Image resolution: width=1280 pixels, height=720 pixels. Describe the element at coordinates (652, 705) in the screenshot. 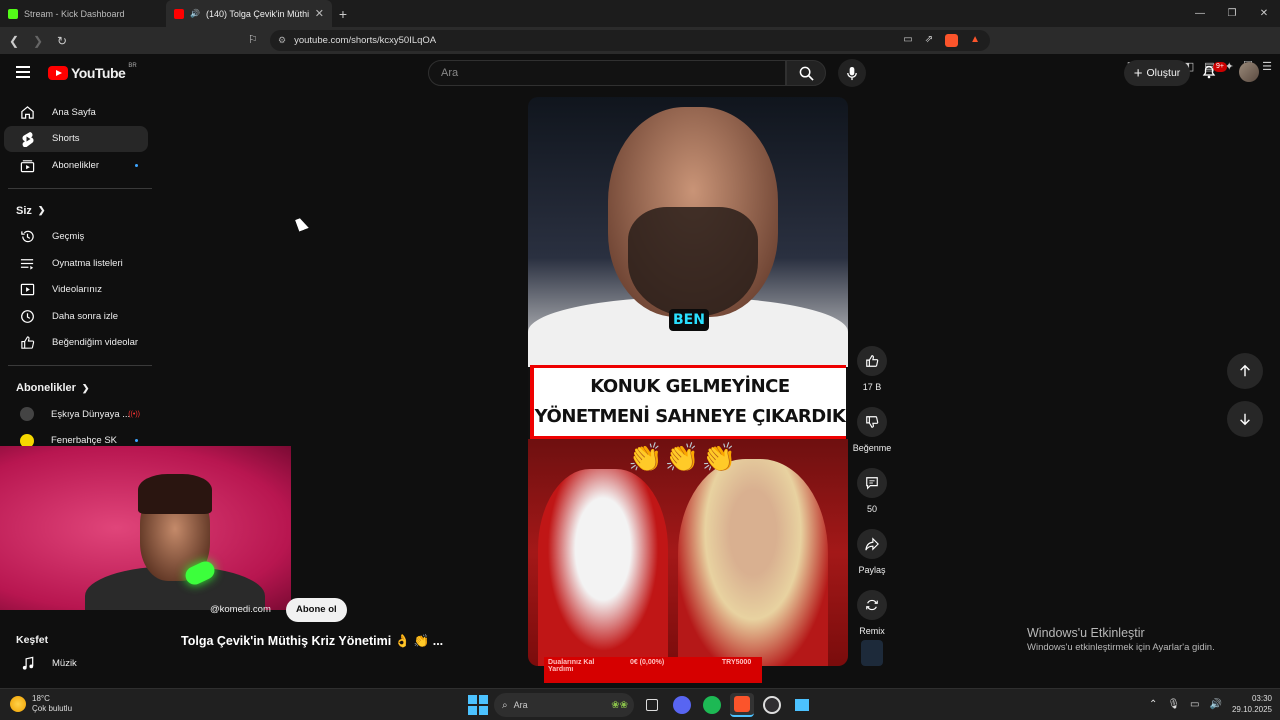

I see `task-view-icon` at that location.